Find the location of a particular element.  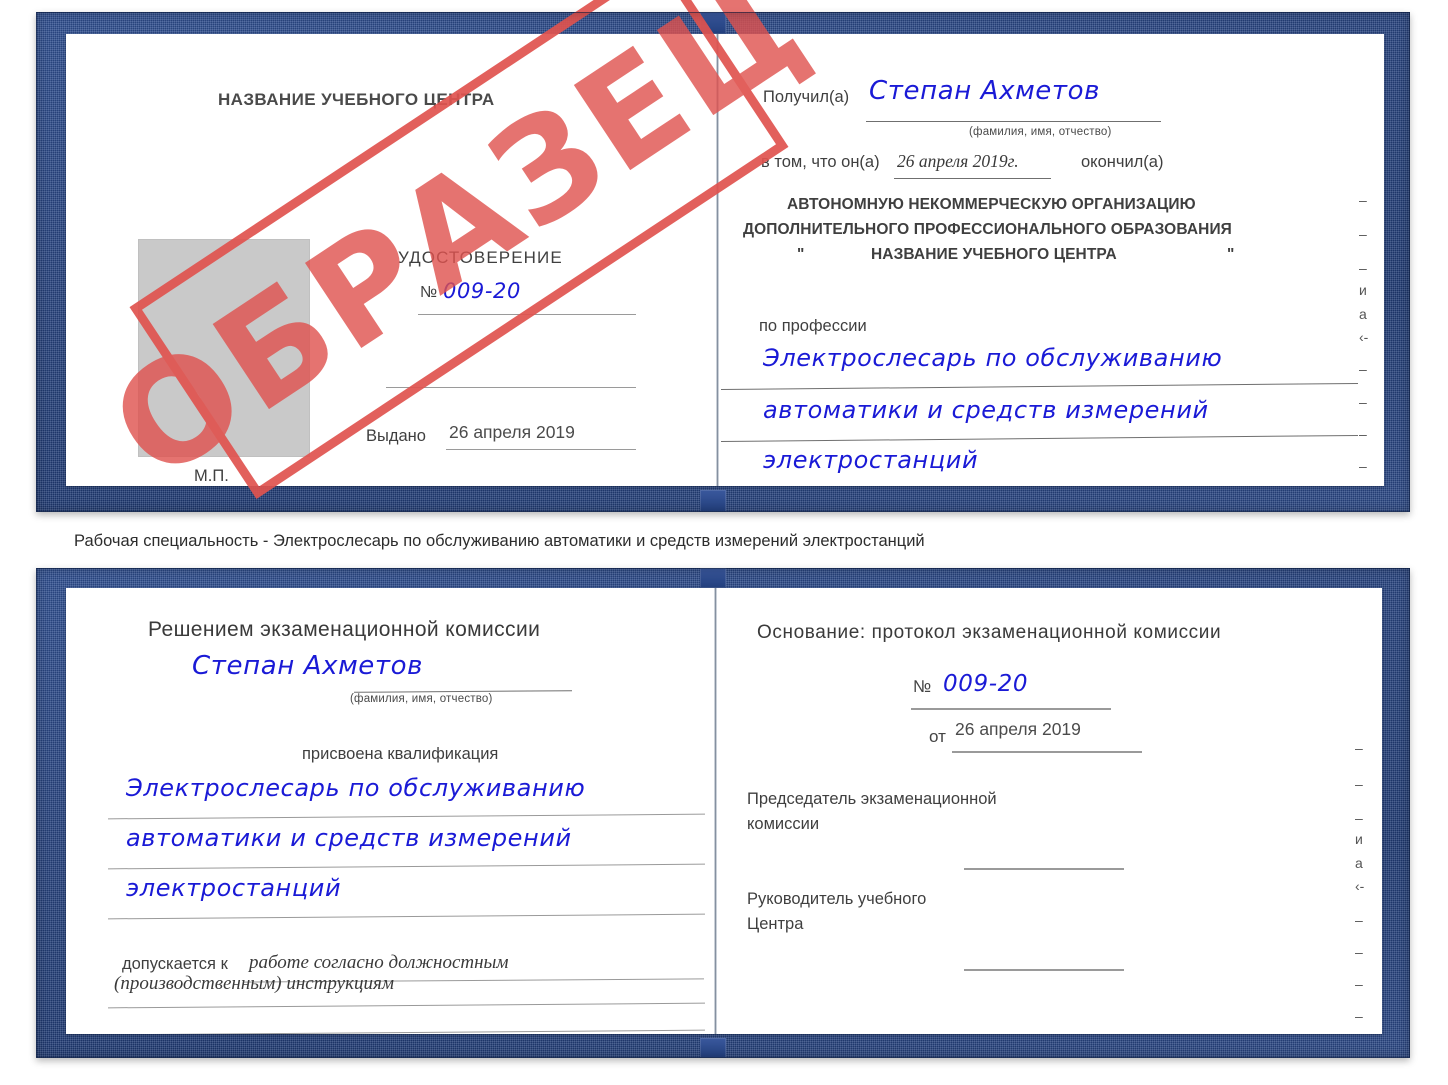

received-value: Степан Ахметов is located at coordinates (985, 91).